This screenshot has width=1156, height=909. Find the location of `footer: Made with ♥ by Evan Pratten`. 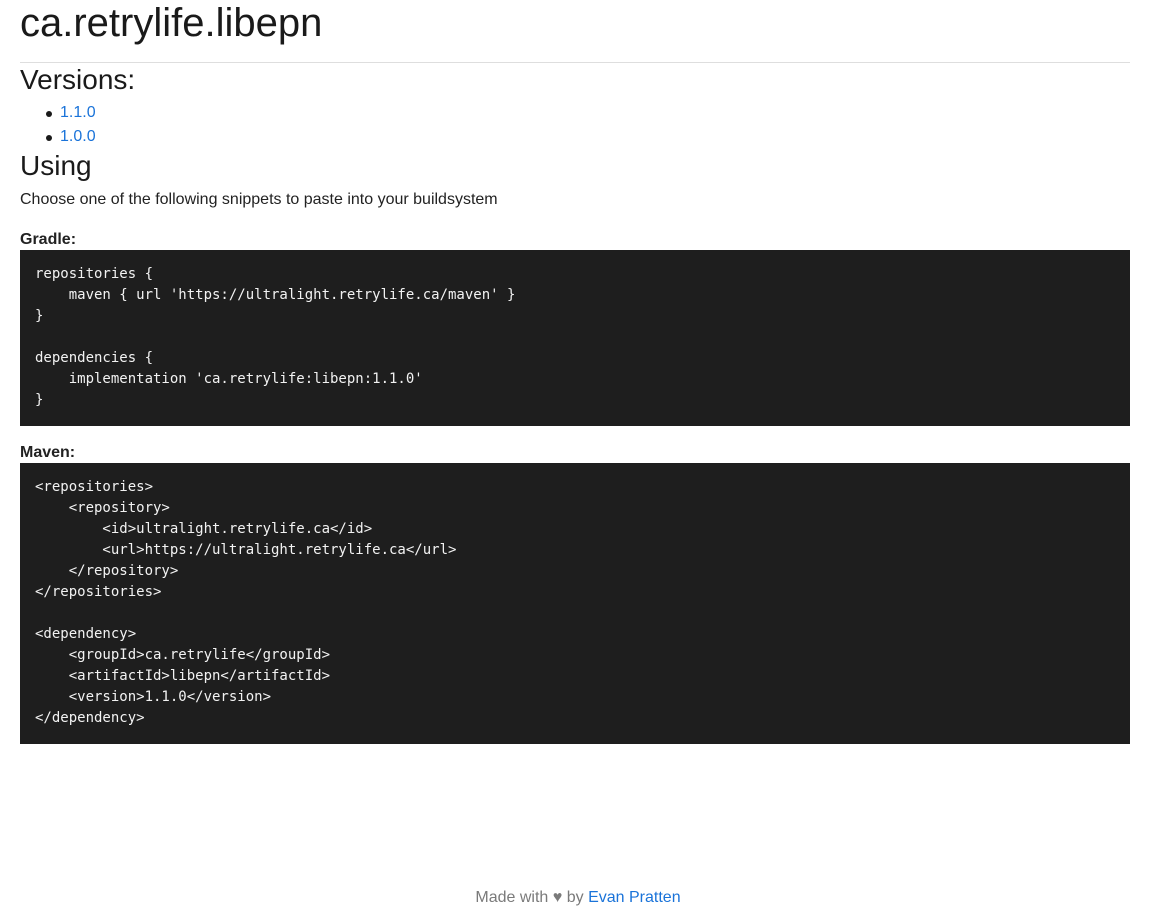

footer: Made with ♥ by Evan Pratten is located at coordinates (578, 898).